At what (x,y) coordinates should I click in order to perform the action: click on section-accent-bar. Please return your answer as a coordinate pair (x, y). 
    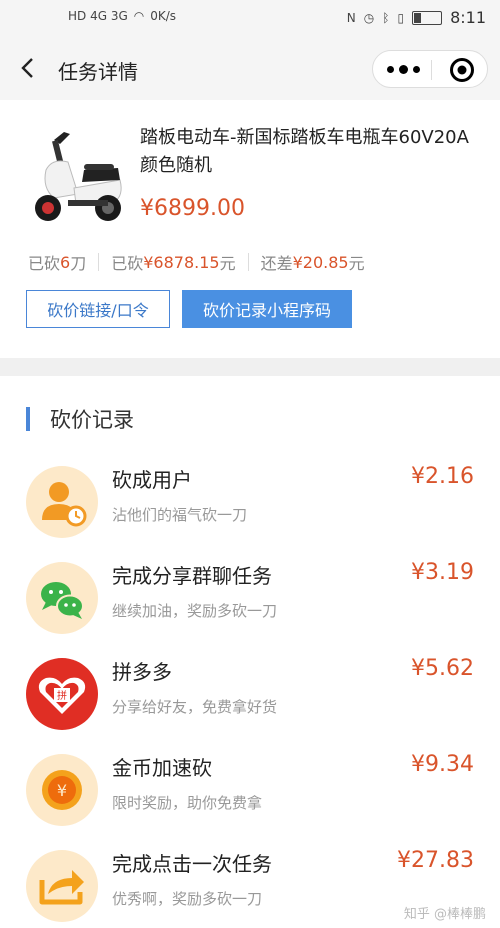
    Looking at the image, I should click on (28, 419).